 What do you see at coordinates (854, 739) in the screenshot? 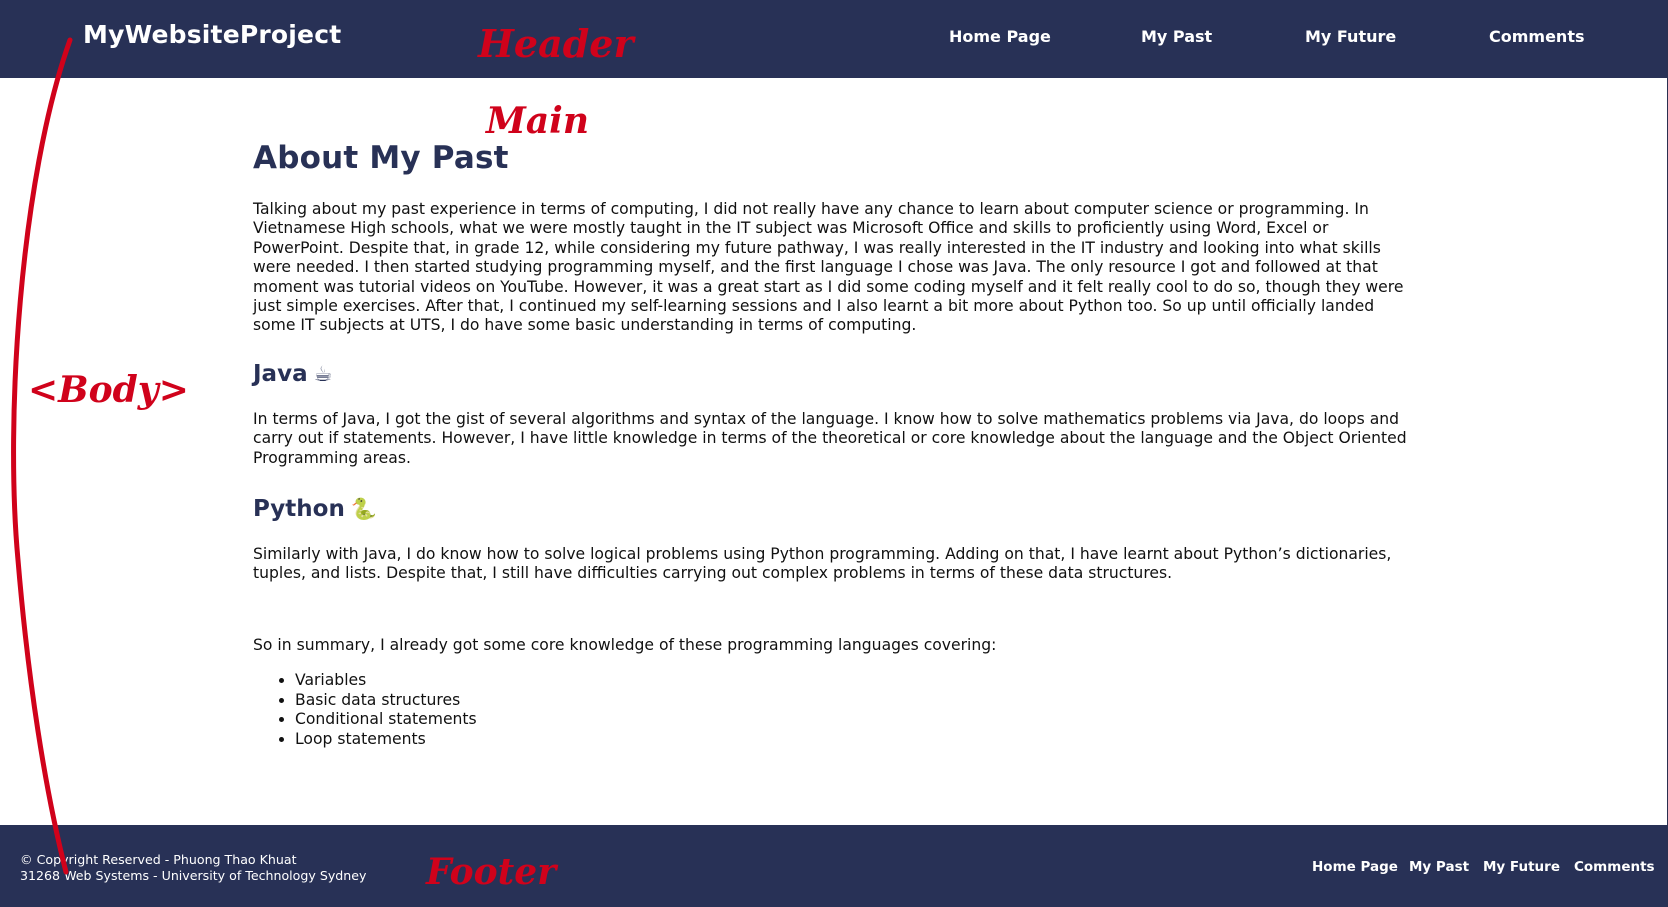
I see `list-item: Loop statements` at bounding box center [854, 739].